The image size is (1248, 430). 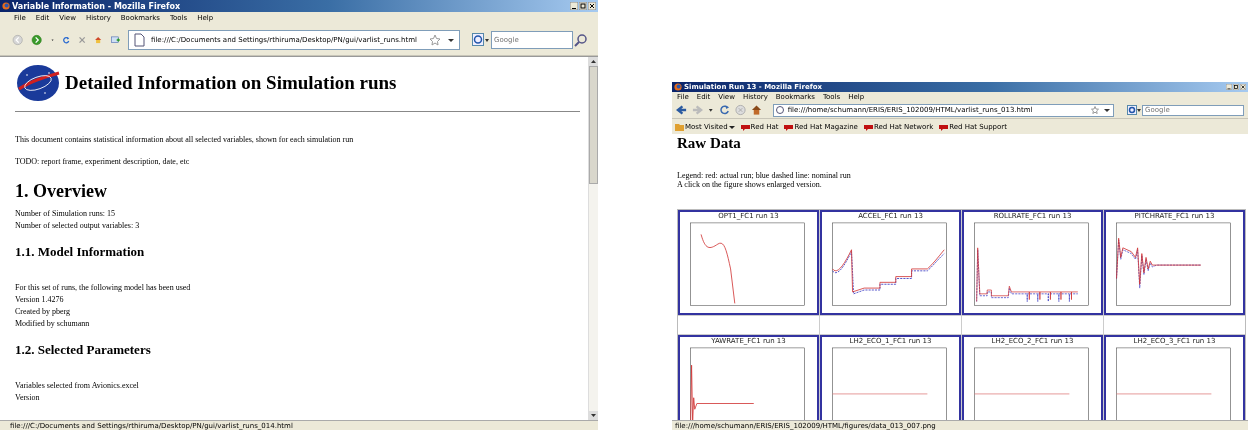 What do you see at coordinates (709, 143) in the screenshot?
I see `page-heading: Raw Data` at bounding box center [709, 143].